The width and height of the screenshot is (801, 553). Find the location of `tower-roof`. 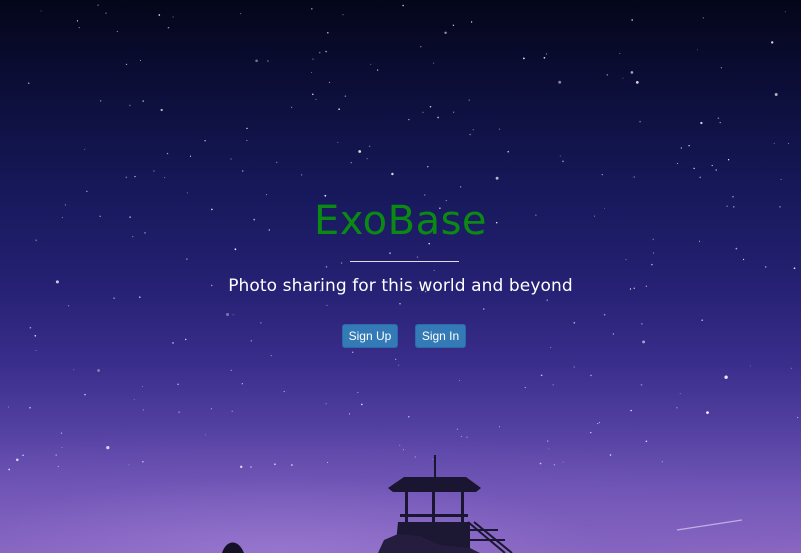

tower-roof is located at coordinates (434, 484).